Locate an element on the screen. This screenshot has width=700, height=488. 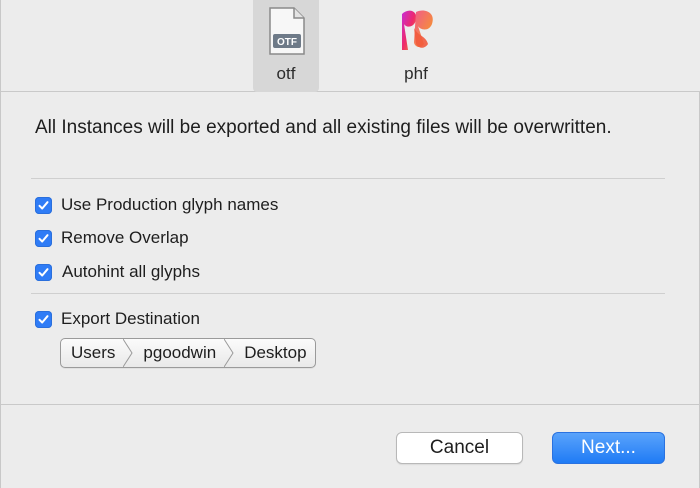
option-production-glyph-names: Use Production glyph names is located at coordinates (156, 205).